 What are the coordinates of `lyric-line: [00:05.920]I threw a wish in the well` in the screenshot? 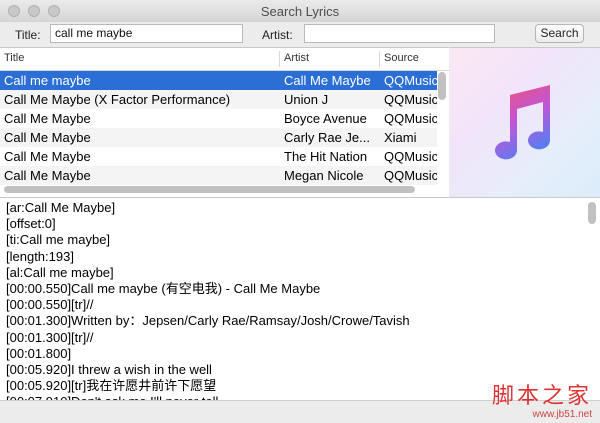 It's located at (109, 369).